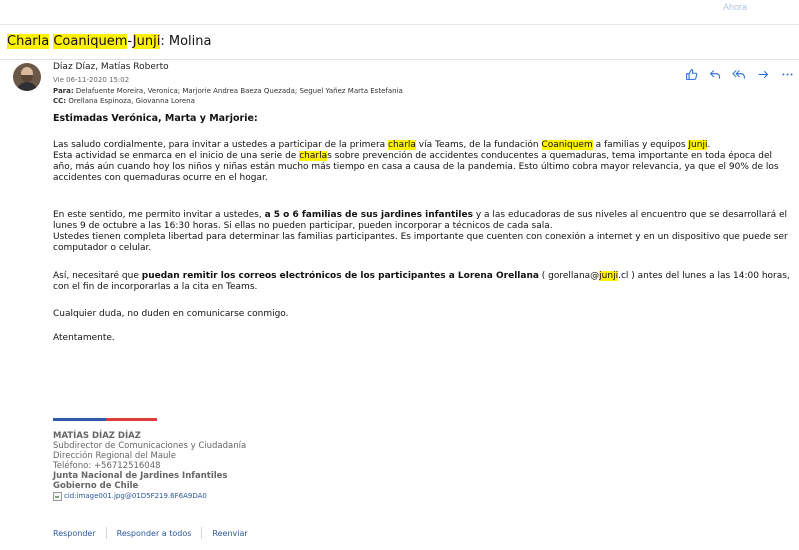 The width and height of the screenshot is (799, 550). I want to click on subject-text-part: : Molina, so click(186, 41).